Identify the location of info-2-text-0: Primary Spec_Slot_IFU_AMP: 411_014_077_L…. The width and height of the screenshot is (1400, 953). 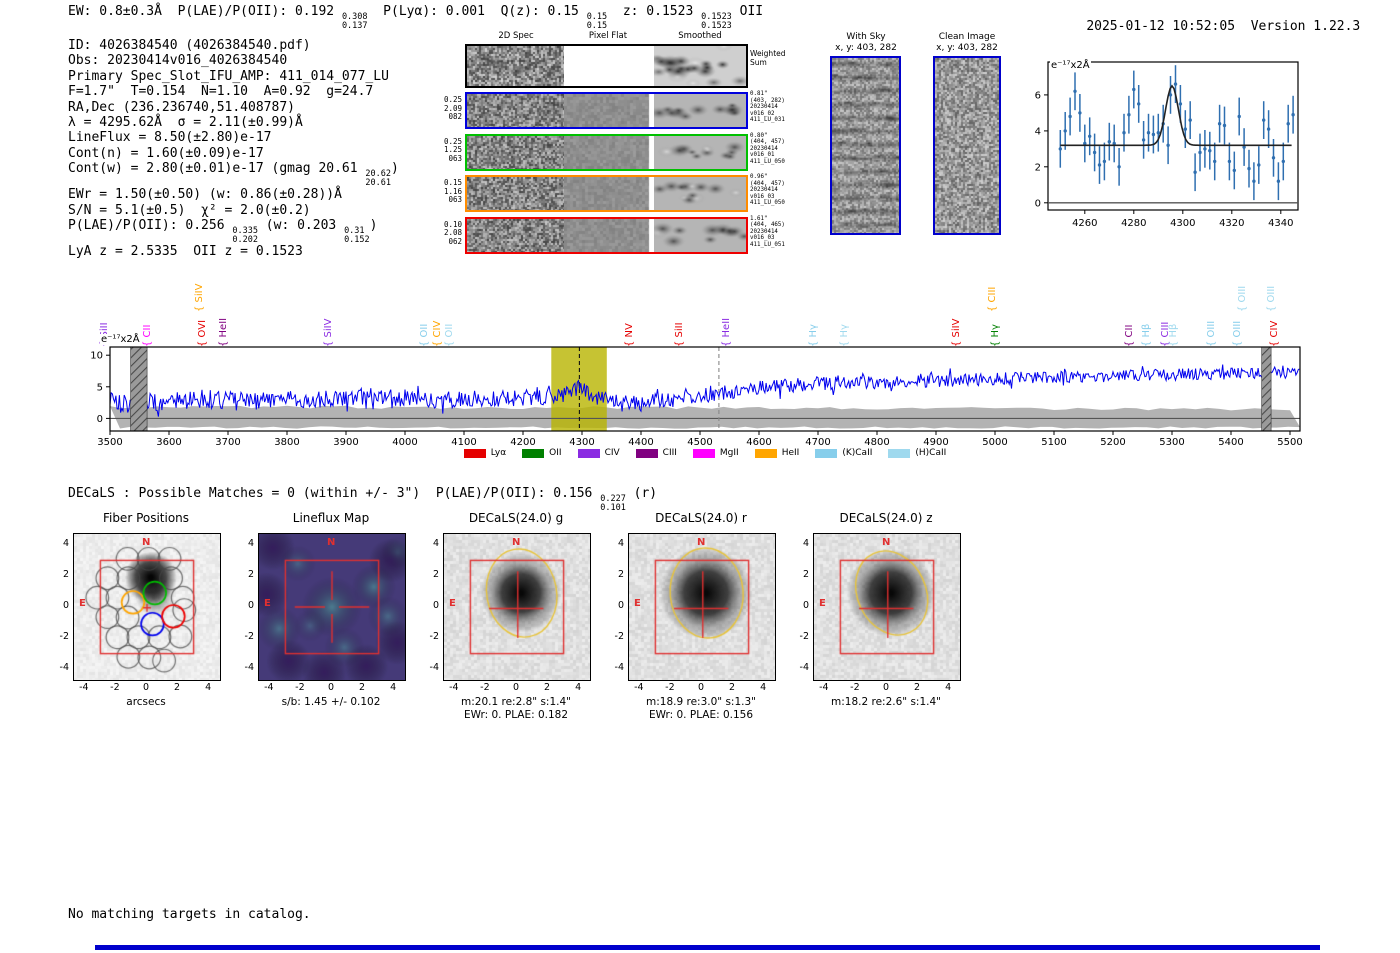
(228, 76).